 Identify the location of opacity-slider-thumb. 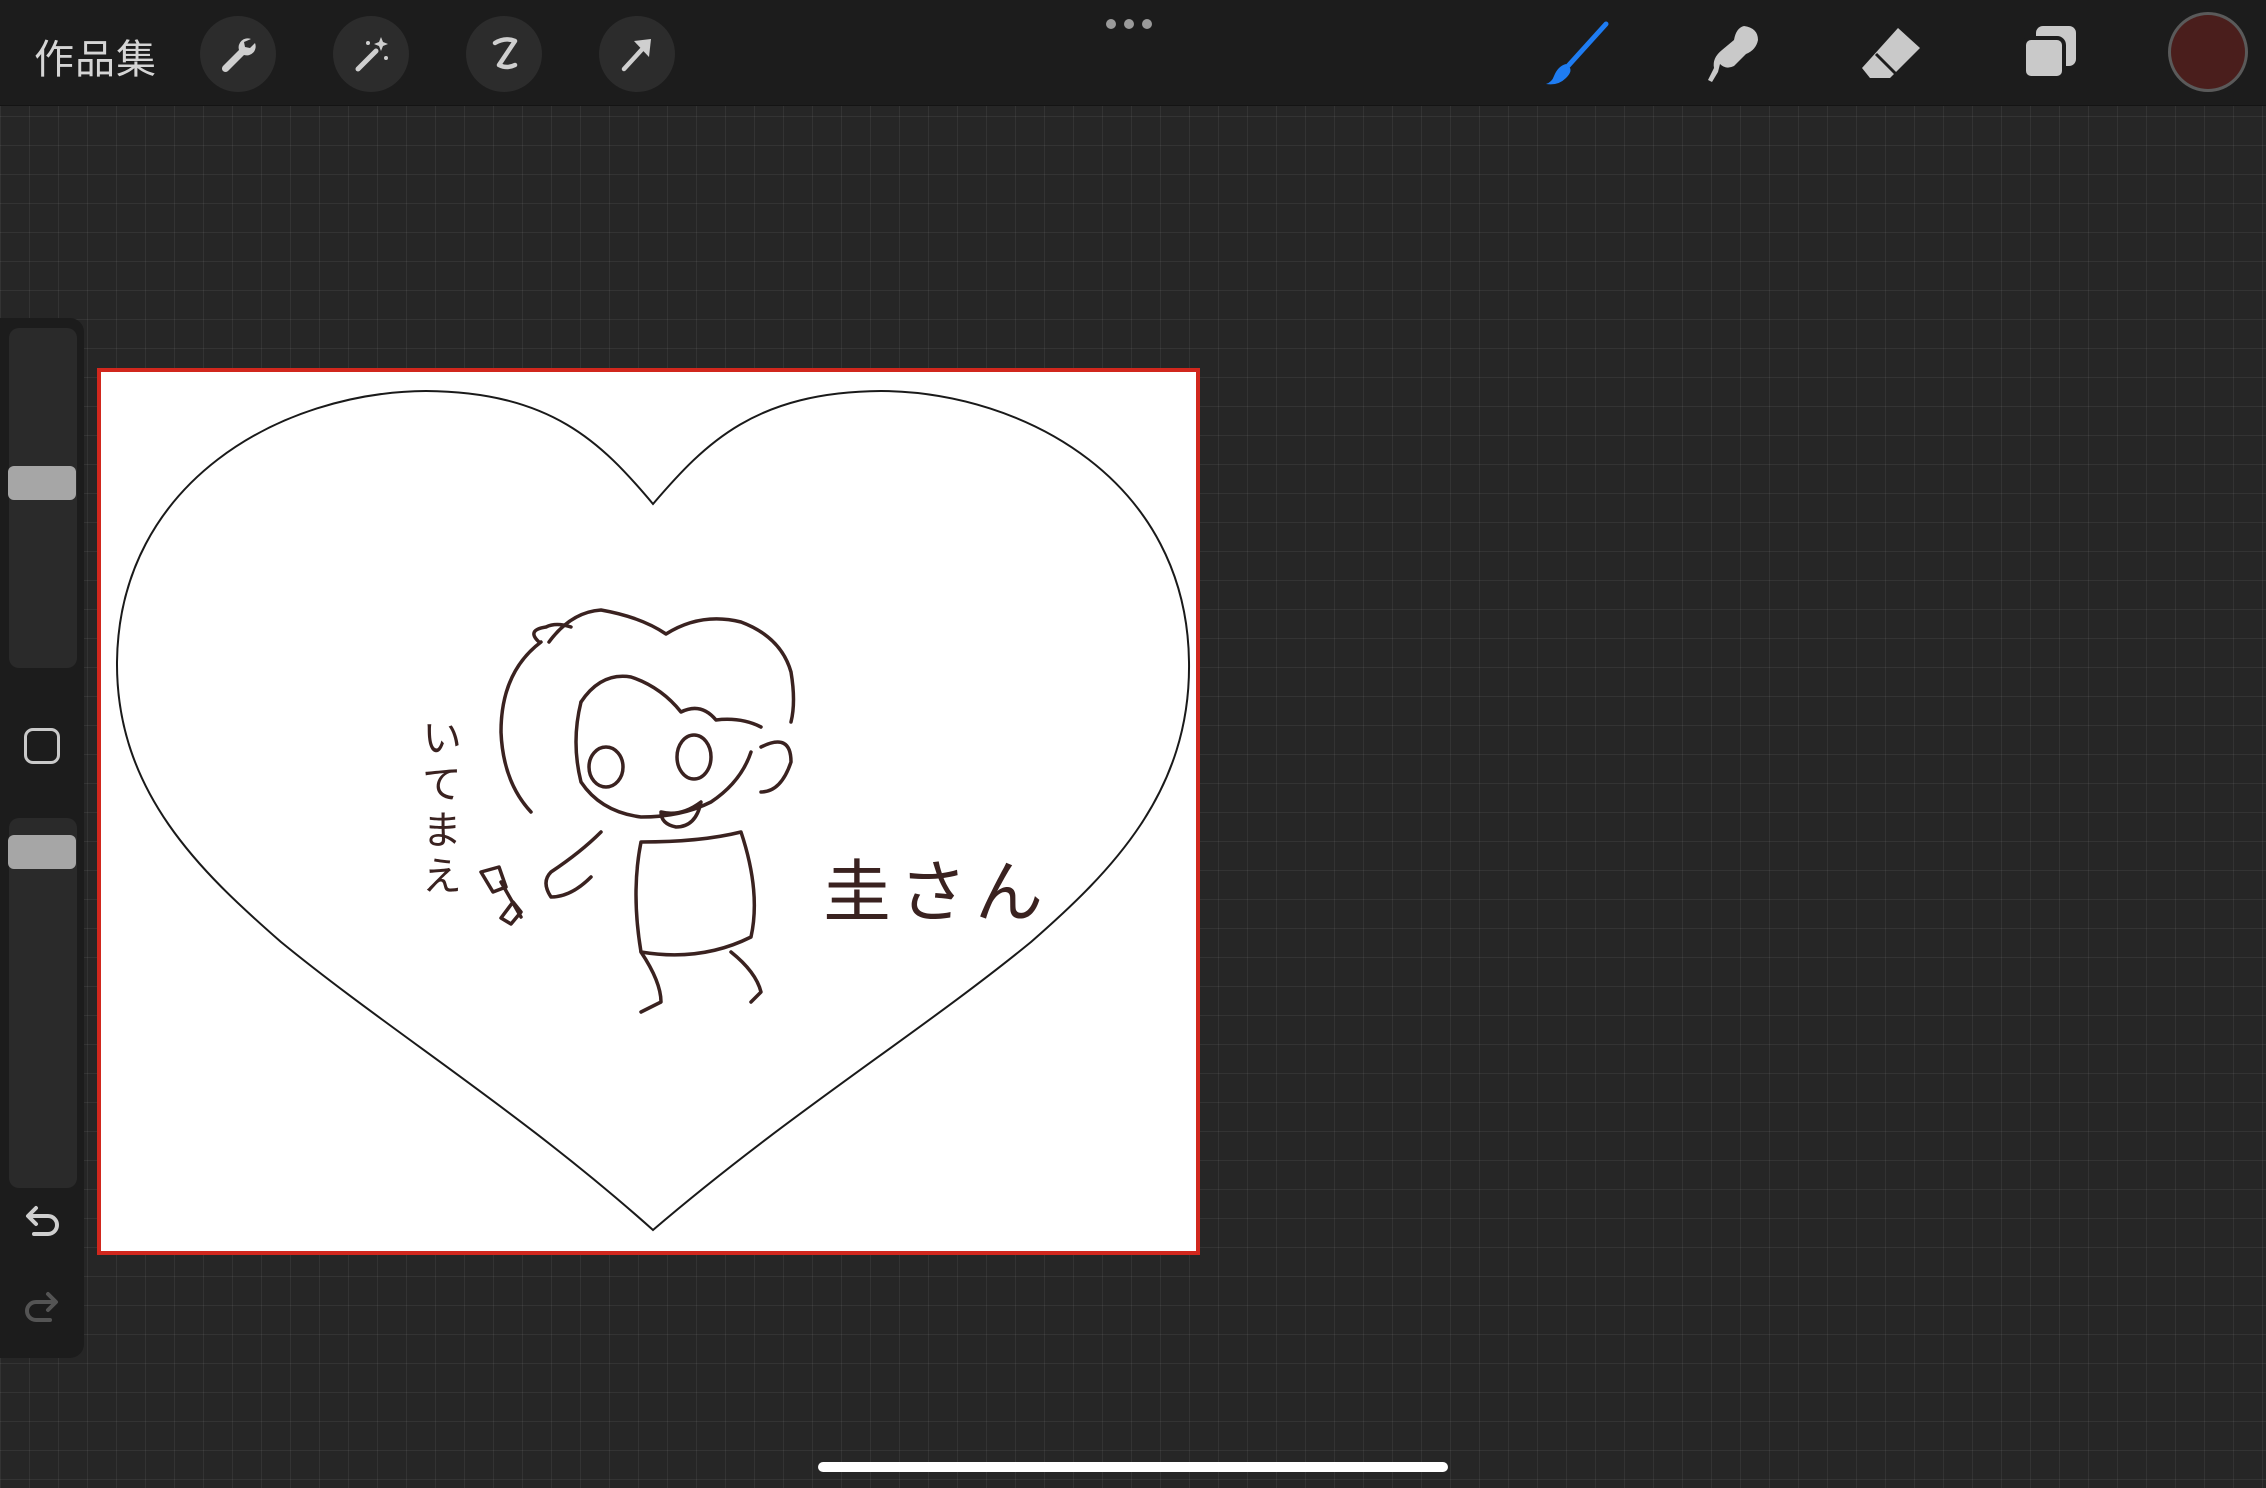
(42, 851).